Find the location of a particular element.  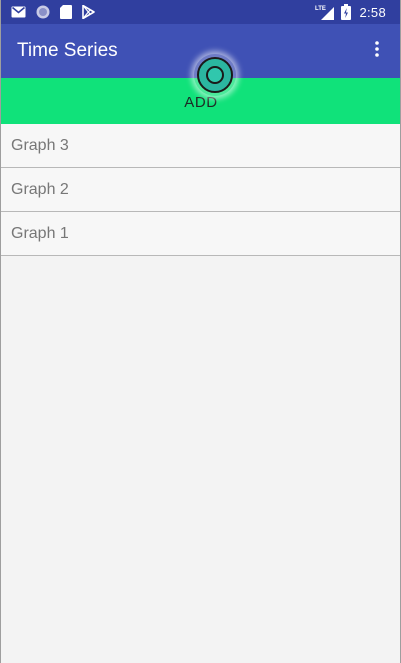

network-label: LTE is located at coordinates (320, 9).